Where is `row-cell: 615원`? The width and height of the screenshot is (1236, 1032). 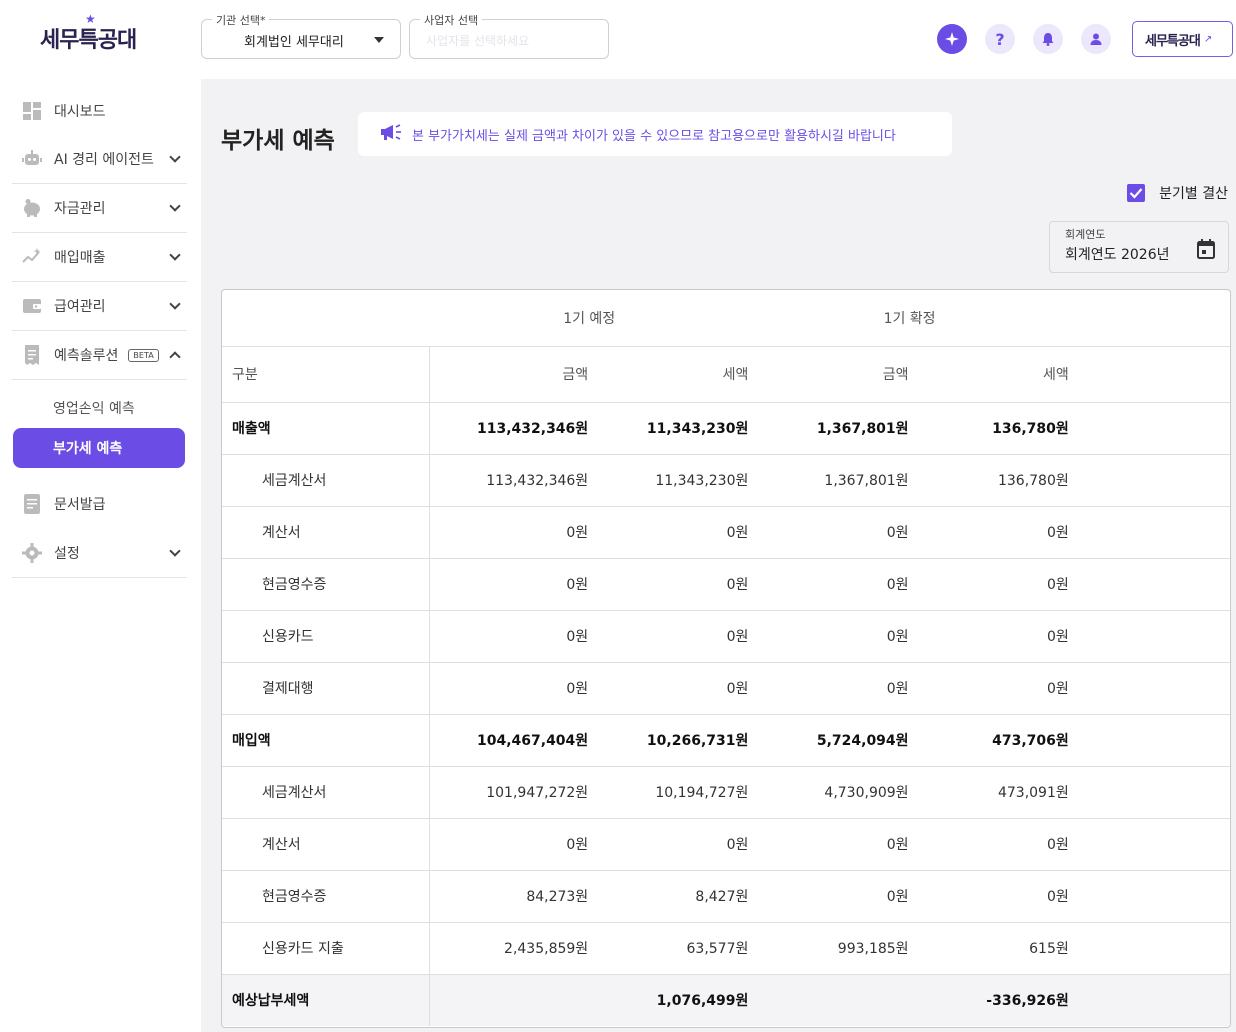 row-cell: 615원 is located at coordinates (989, 948).